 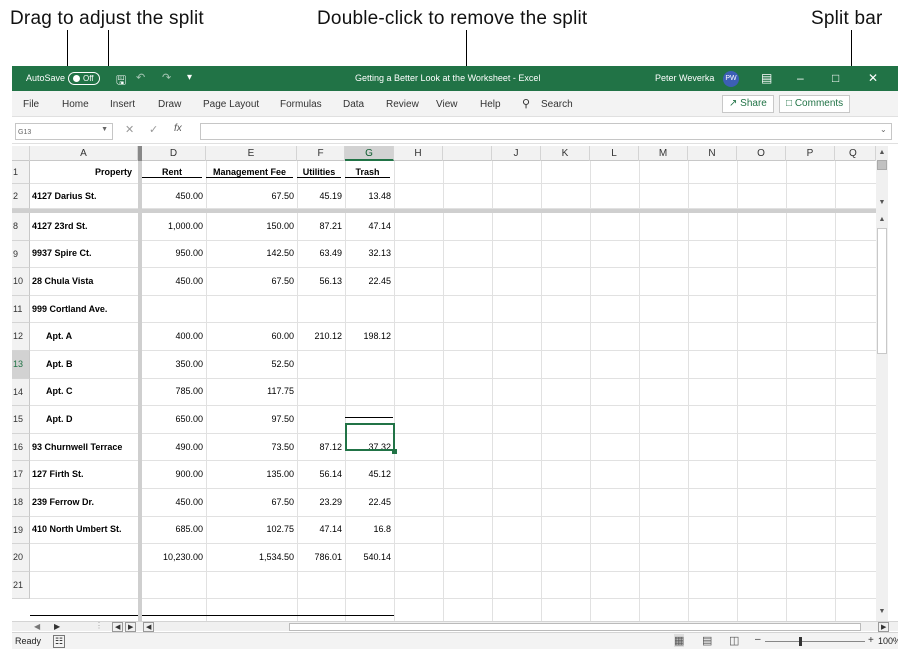 I want to click on cell-g10: 22.45, so click(x=368, y=281).